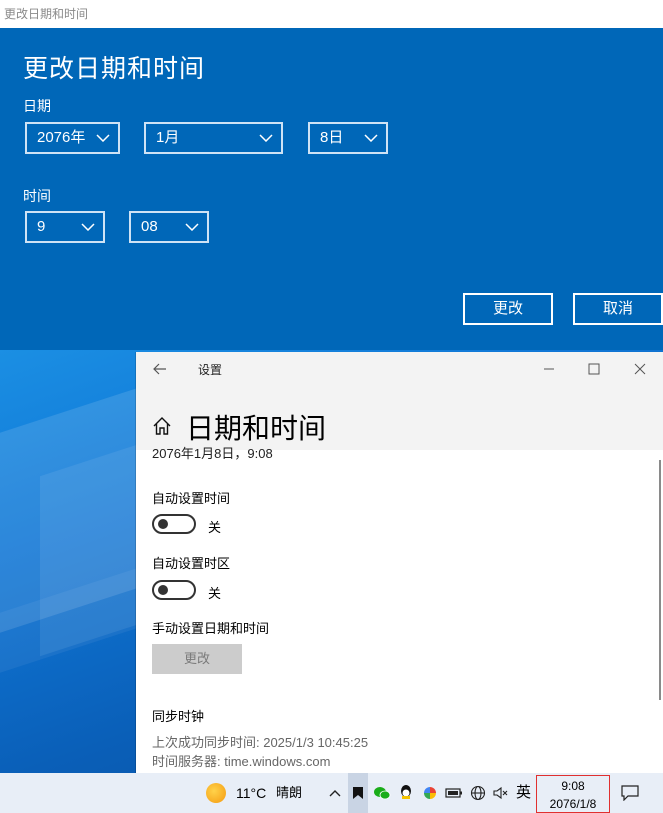 This screenshot has width=663, height=813. What do you see at coordinates (348, 138) in the screenshot?
I see `day-dropdown: 8日` at bounding box center [348, 138].